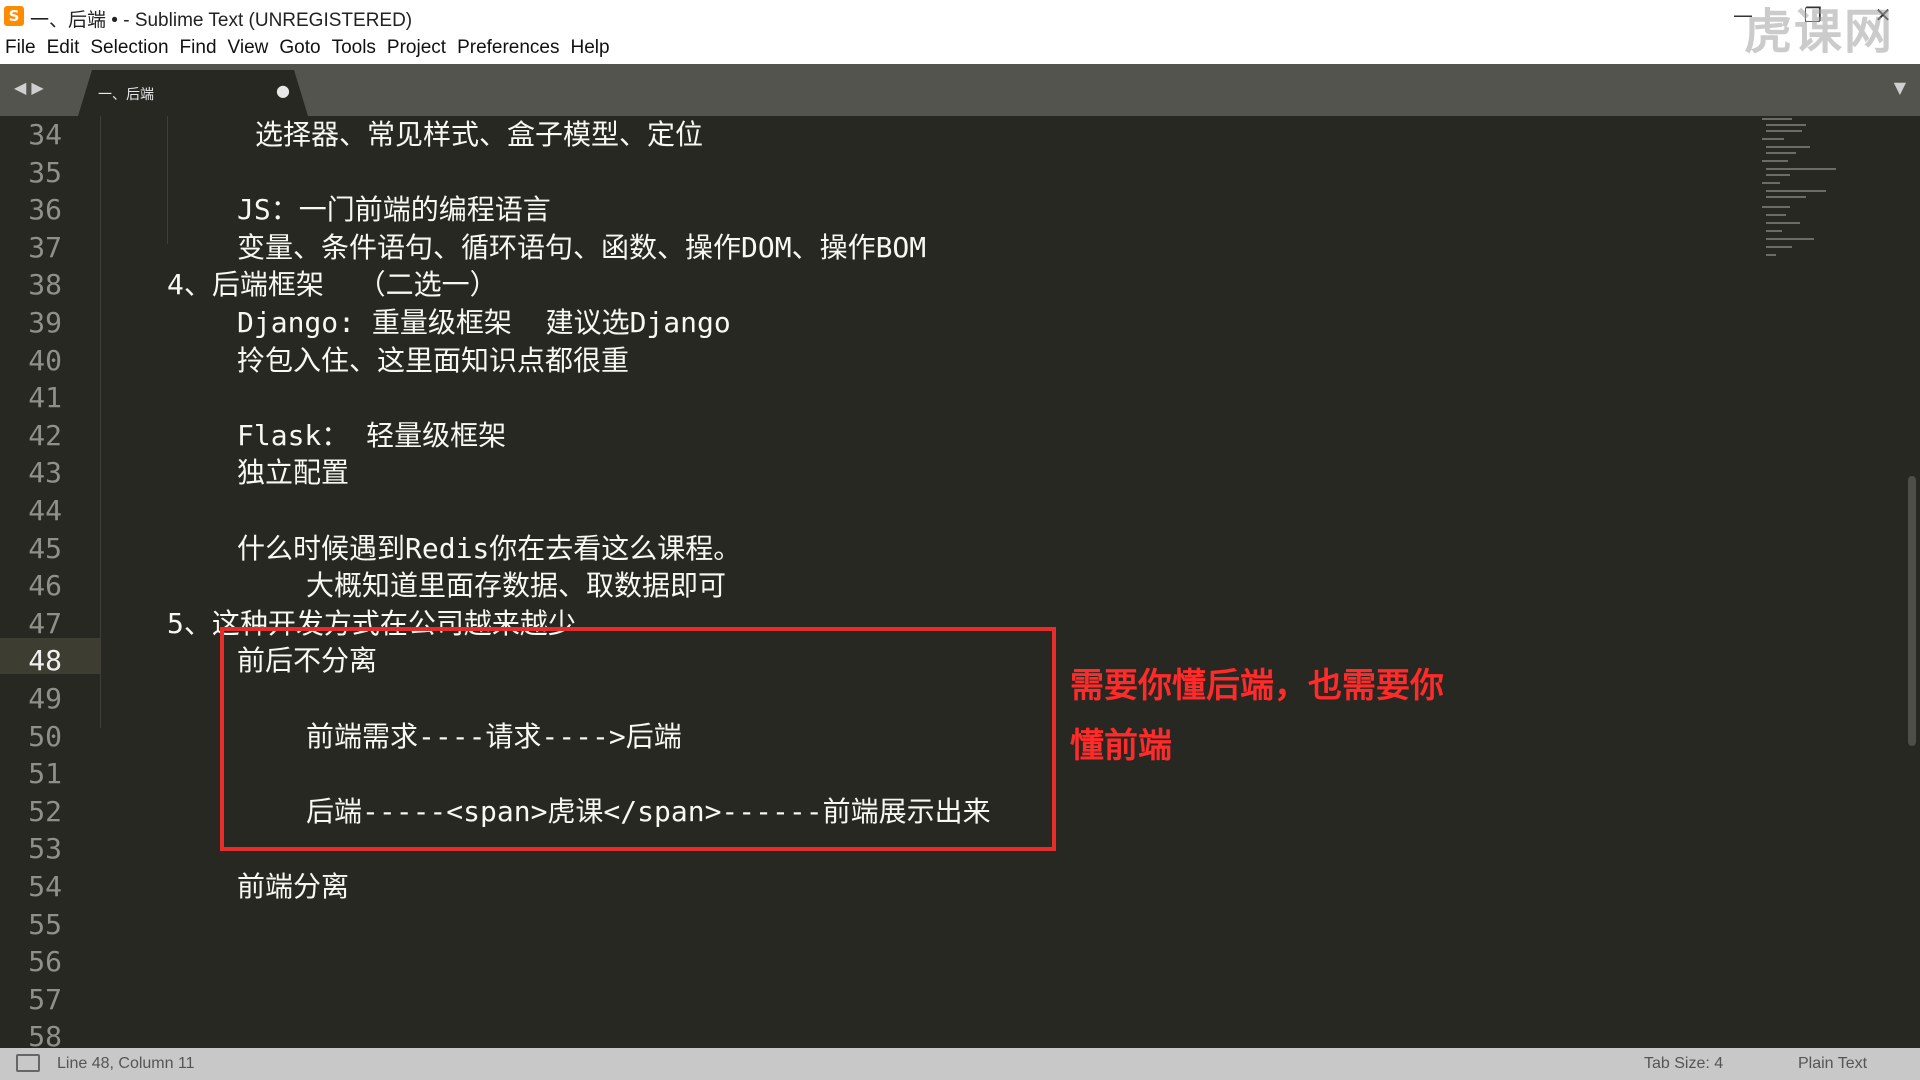  What do you see at coordinates (420, 48) in the screenshot?
I see `menu-project: Project` at bounding box center [420, 48].